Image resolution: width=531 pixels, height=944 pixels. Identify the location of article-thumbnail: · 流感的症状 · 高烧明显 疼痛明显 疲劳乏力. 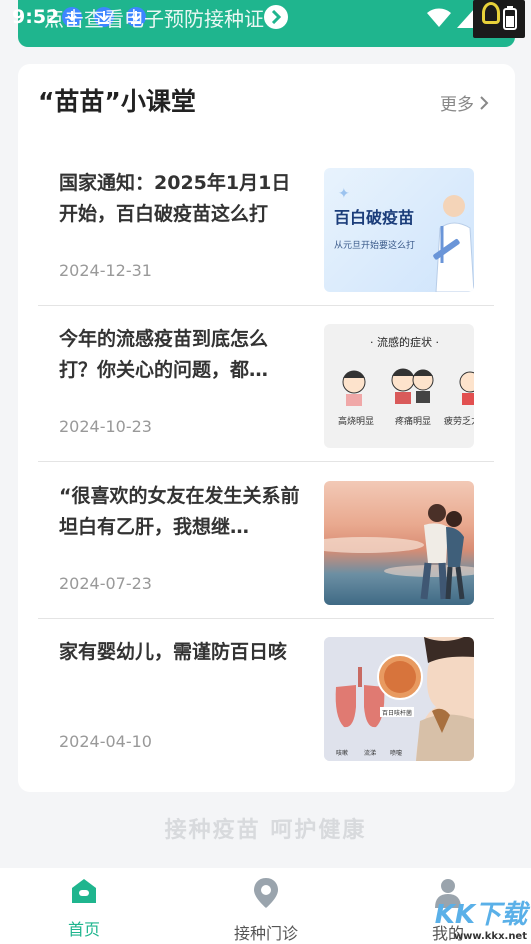
(399, 386).